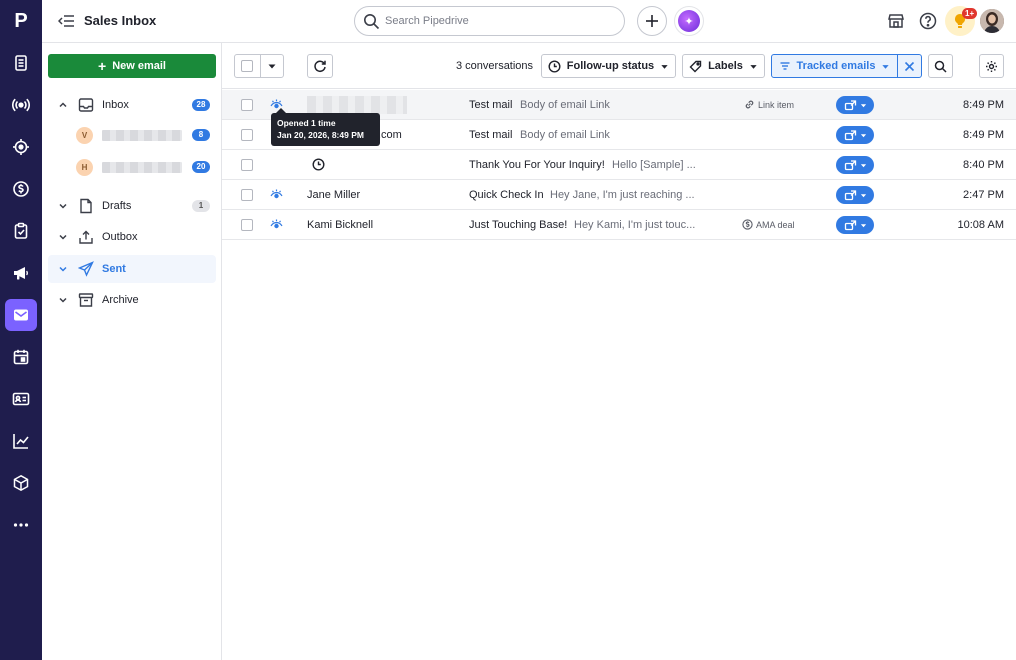 The height and width of the screenshot is (660, 1016). I want to click on sender-redacted, so click(357, 105).